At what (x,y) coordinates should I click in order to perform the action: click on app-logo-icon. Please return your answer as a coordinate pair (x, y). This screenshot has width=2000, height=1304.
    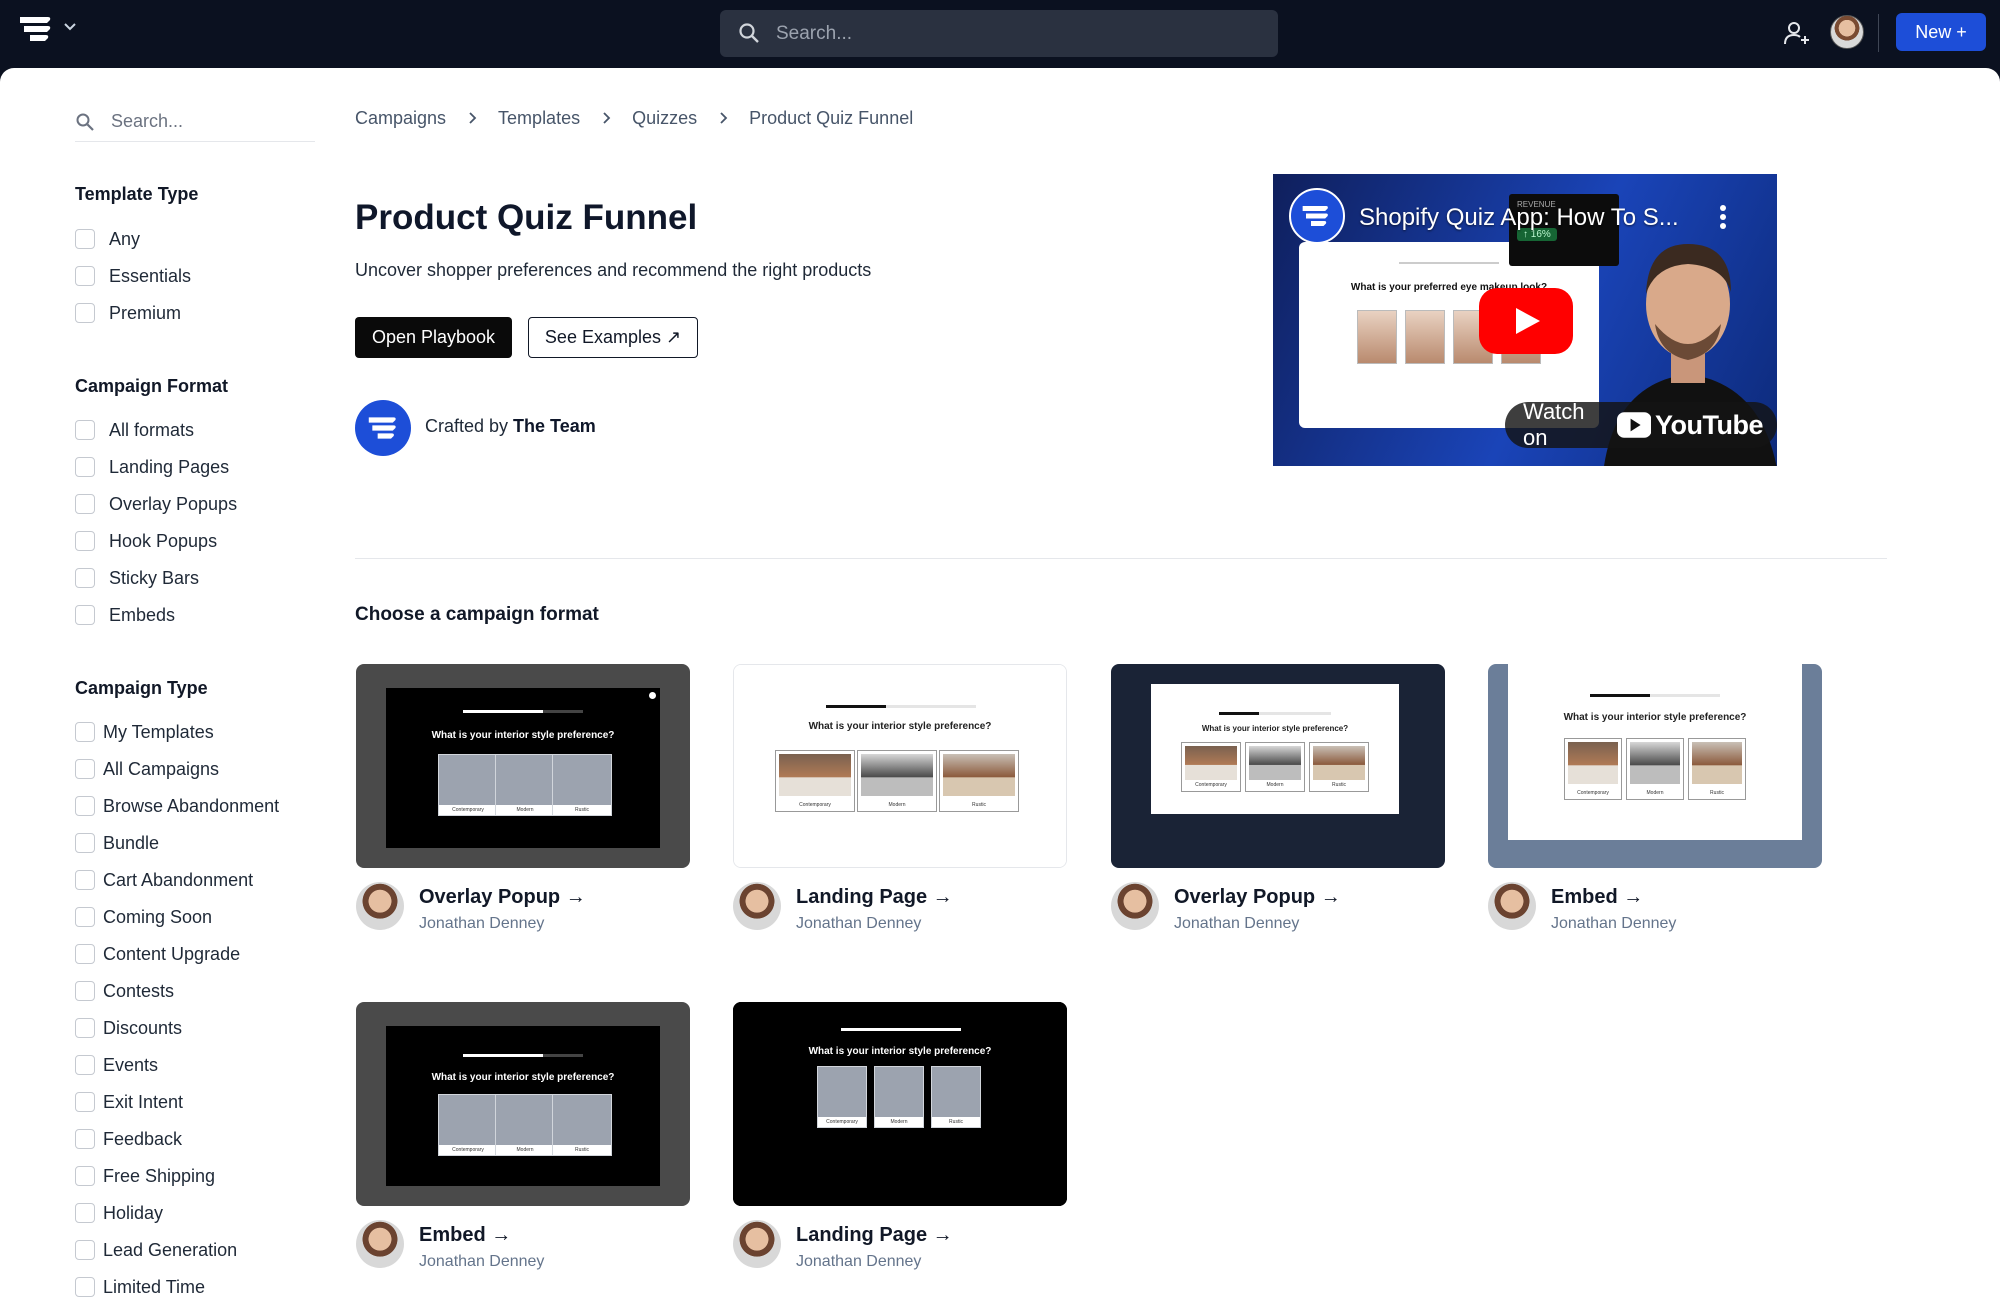
    Looking at the image, I should click on (36, 29).